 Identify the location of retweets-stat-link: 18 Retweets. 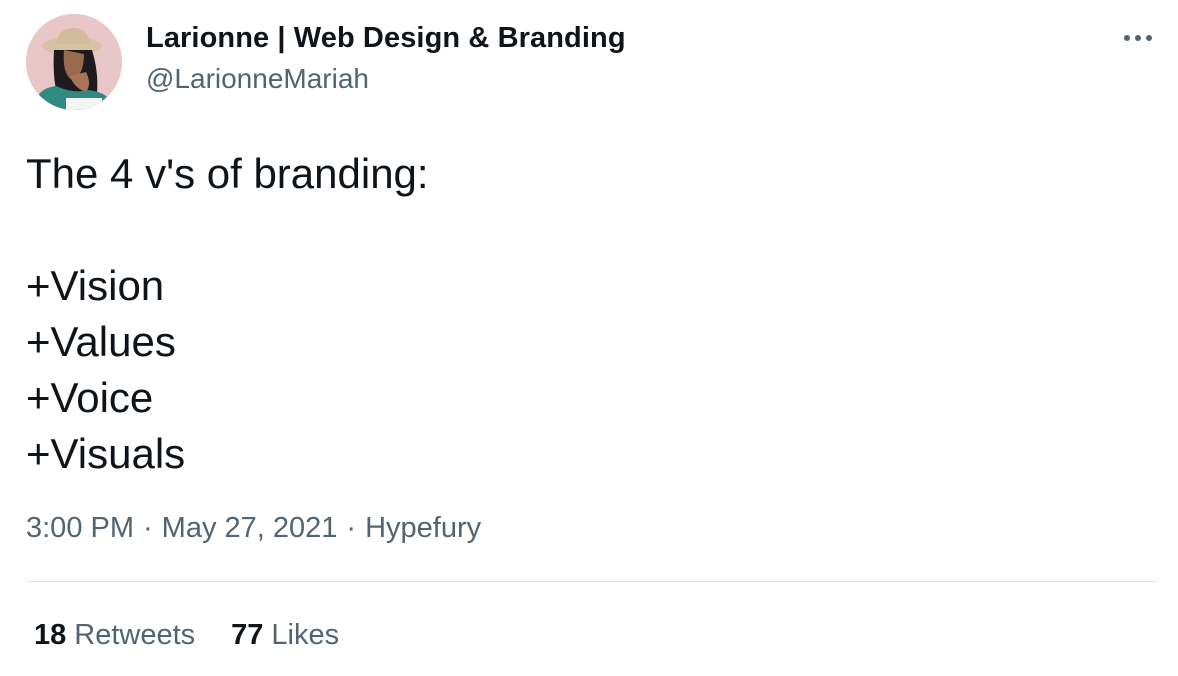
(114, 635).